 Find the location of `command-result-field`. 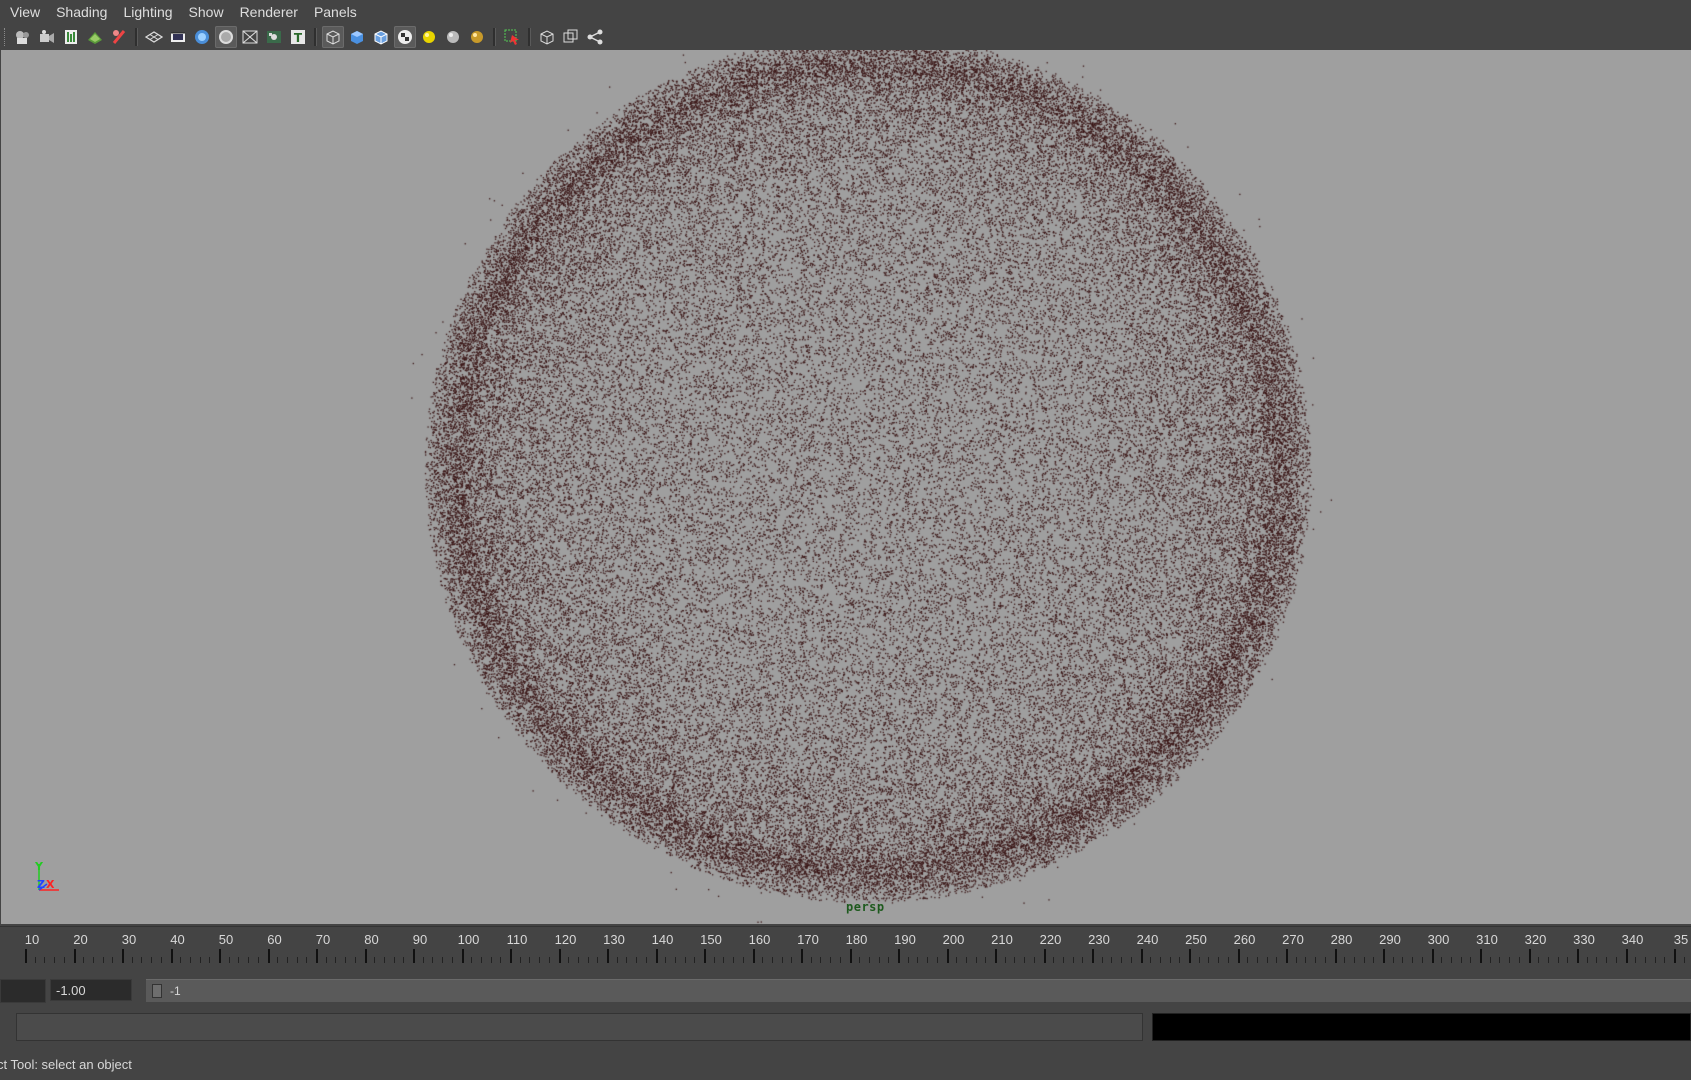

command-result-field is located at coordinates (1421, 1027).